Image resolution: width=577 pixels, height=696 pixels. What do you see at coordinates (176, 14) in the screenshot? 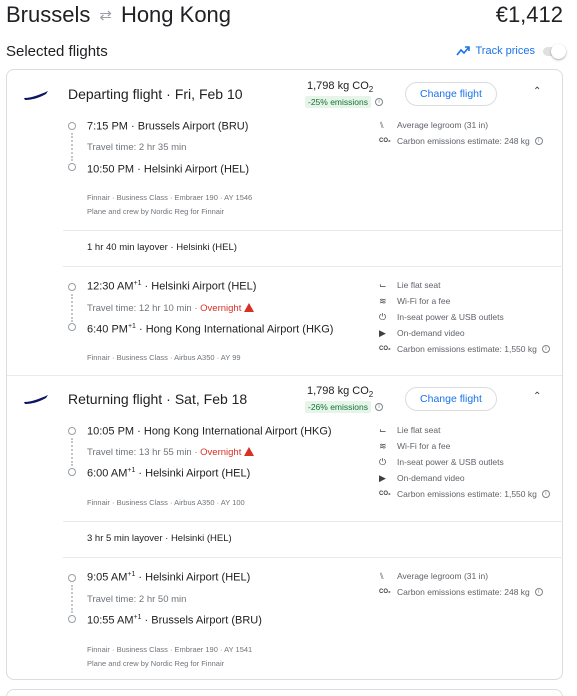
I see `destination-city: Hong Kong` at bounding box center [176, 14].